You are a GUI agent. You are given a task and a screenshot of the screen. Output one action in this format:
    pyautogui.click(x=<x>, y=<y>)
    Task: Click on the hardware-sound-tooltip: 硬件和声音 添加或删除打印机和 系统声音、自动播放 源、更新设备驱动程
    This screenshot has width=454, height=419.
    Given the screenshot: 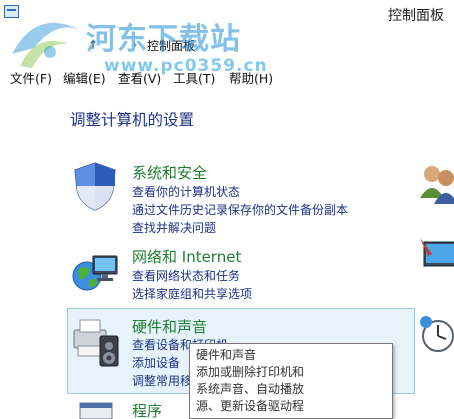 What is the action you would take?
    pyautogui.click(x=291, y=381)
    